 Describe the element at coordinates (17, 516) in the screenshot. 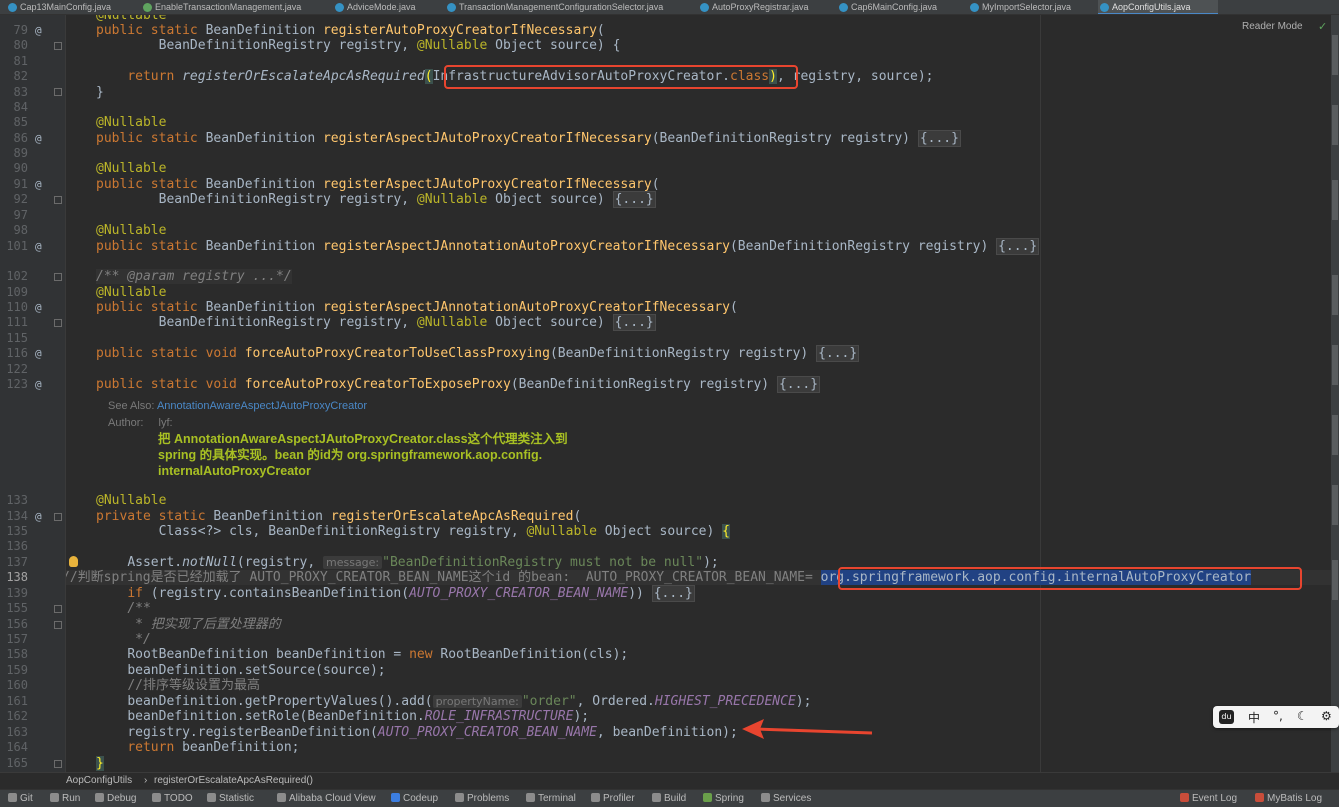

I see `line-number: 134` at that location.